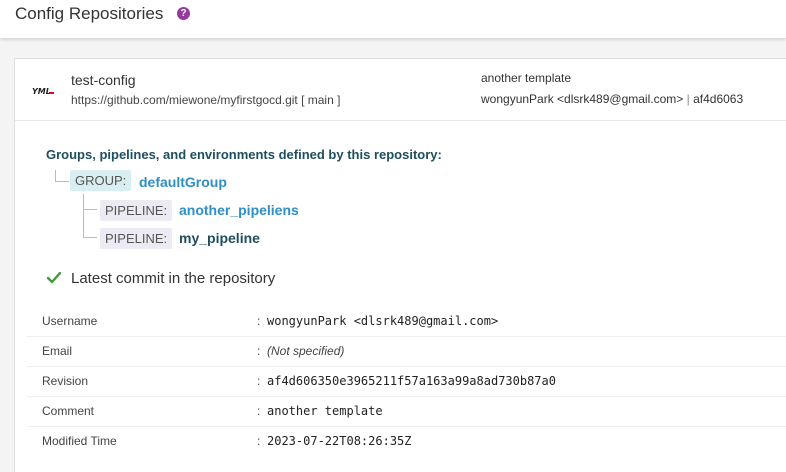  I want to click on repo-name: test-config, so click(103, 80).